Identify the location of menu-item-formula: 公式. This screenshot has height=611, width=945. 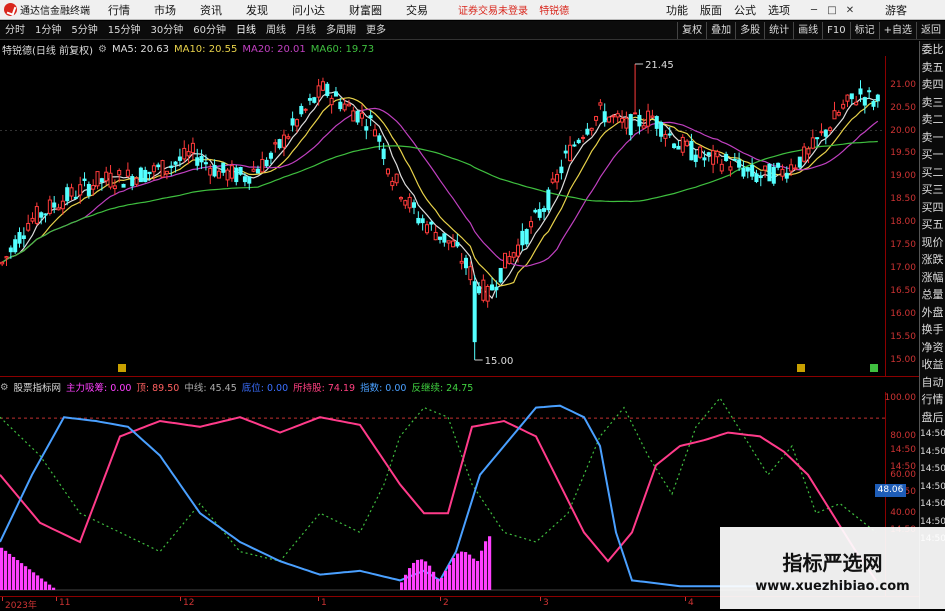
(745, 10).